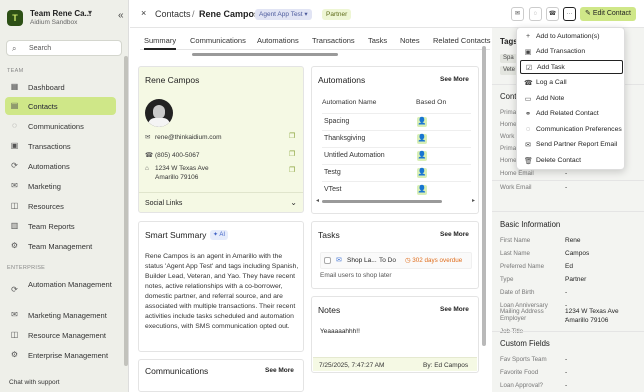 The width and height of the screenshot is (644, 392). Describe the element at coordinates (396, 121) in the screenshot. I see `table-row: Spacing 👤` at that location.